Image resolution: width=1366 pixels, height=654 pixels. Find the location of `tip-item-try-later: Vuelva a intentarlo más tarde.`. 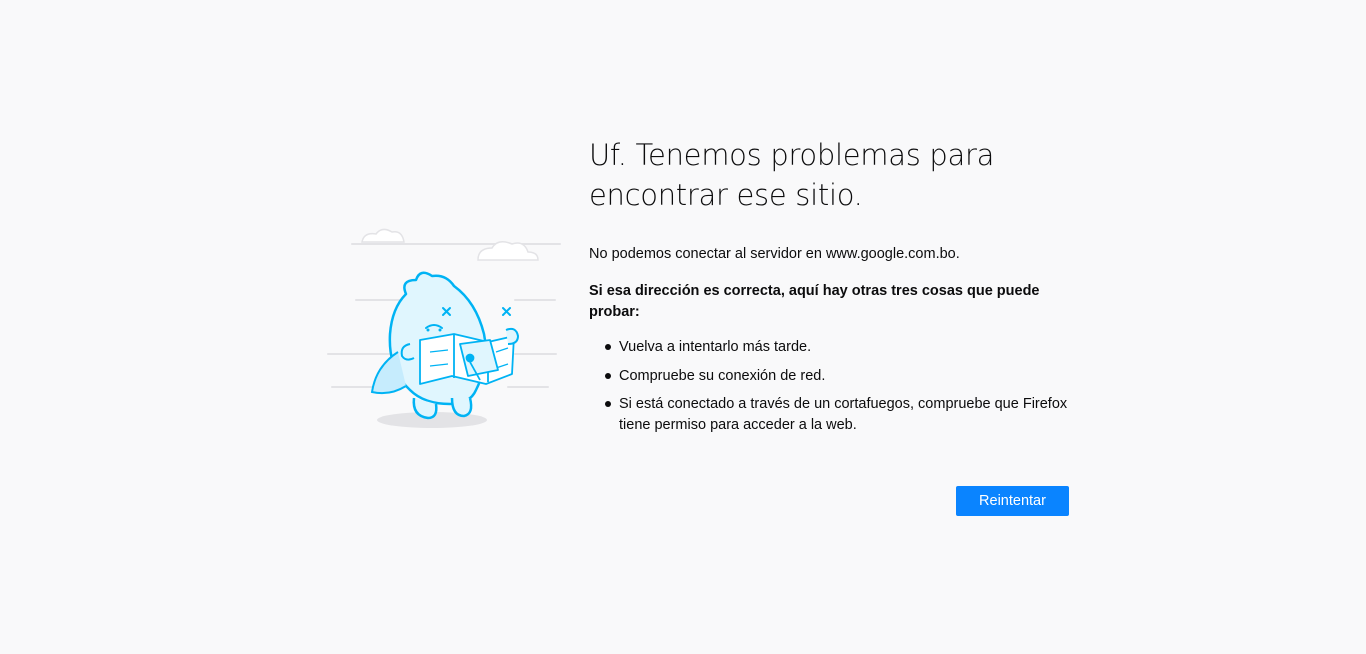

tip-item-try-later: Vuelva a intentarlo más tarde. is located at coordinates (837, 347).